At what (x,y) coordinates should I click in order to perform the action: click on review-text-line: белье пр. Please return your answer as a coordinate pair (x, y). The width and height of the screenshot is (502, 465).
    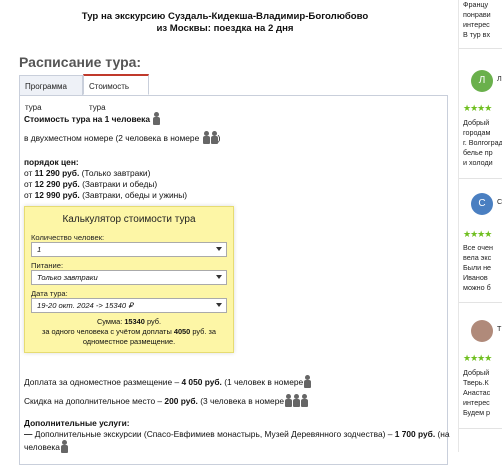
    Looking at the image, I should click on (478, 152).